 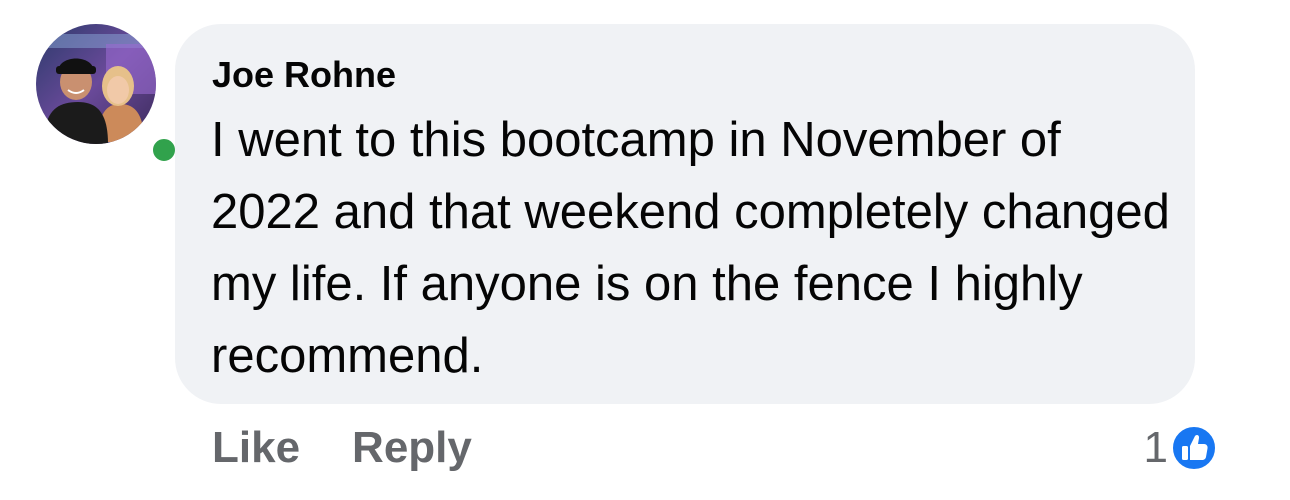 I want to click on avatar-container, so click(x=108, y=95).